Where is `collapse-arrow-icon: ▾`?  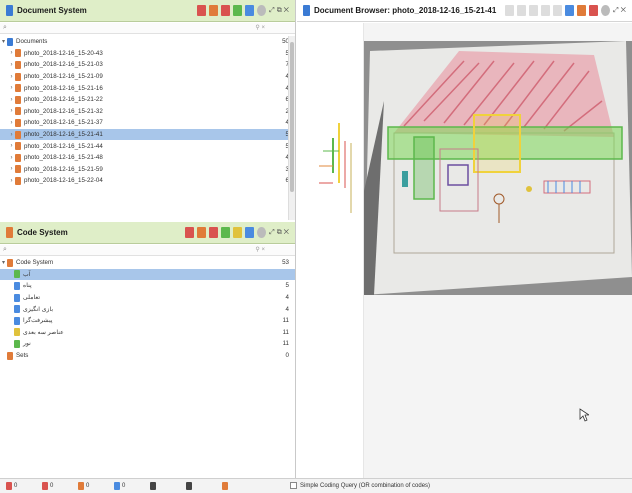 collapse-arrow-icon: ▾ is located at coordinates (3, 41).